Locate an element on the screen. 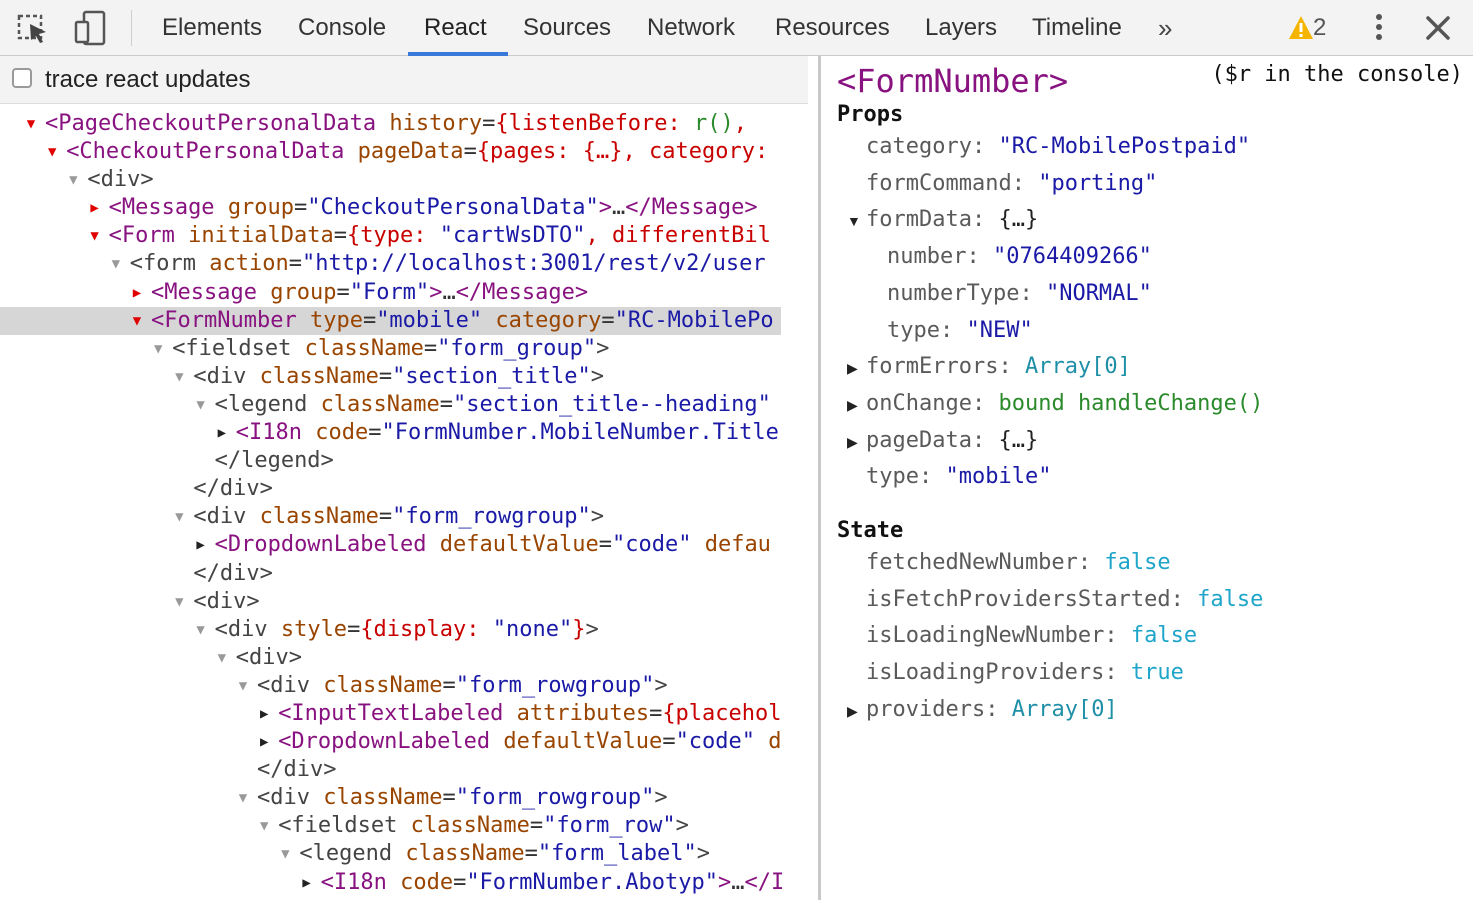  props-item-formErrors: formErrors: Array[0] is located at coordinates (998, 366).